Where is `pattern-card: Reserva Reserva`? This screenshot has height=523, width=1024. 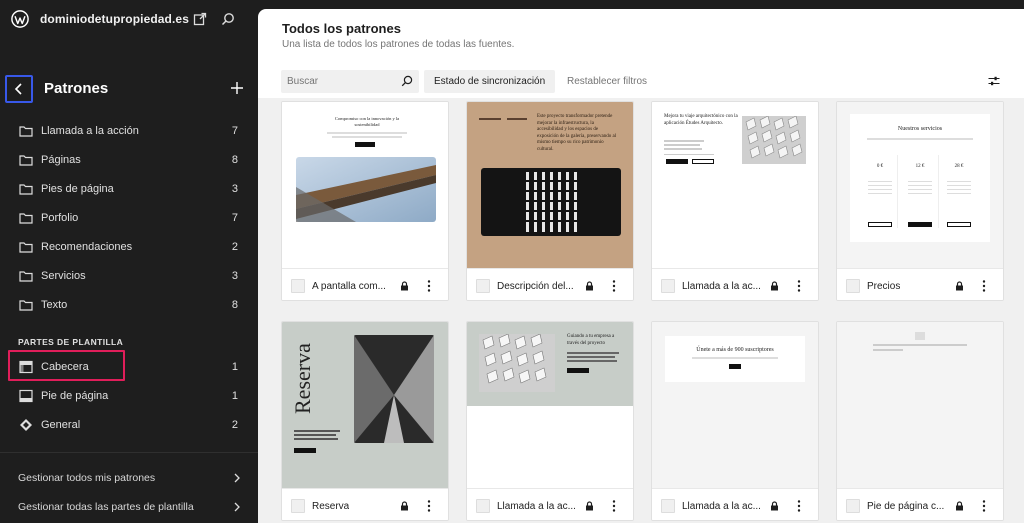 pattern-card: Reserva Reserva is located at coordinates (365, 421).